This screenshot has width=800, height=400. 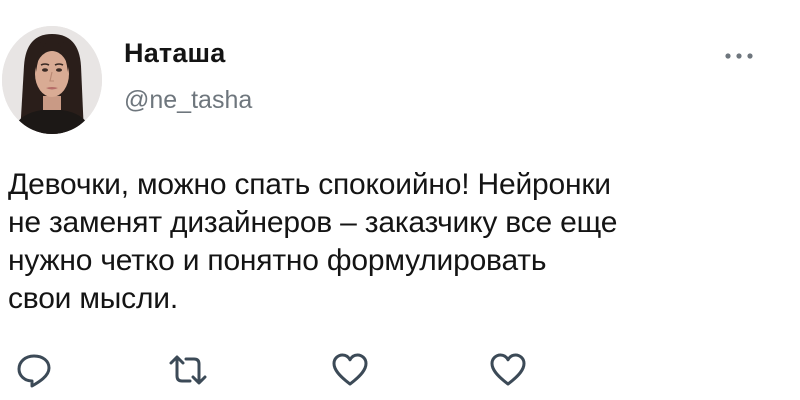 I want to click on like-button-secondary, so click(x=508, y=370).